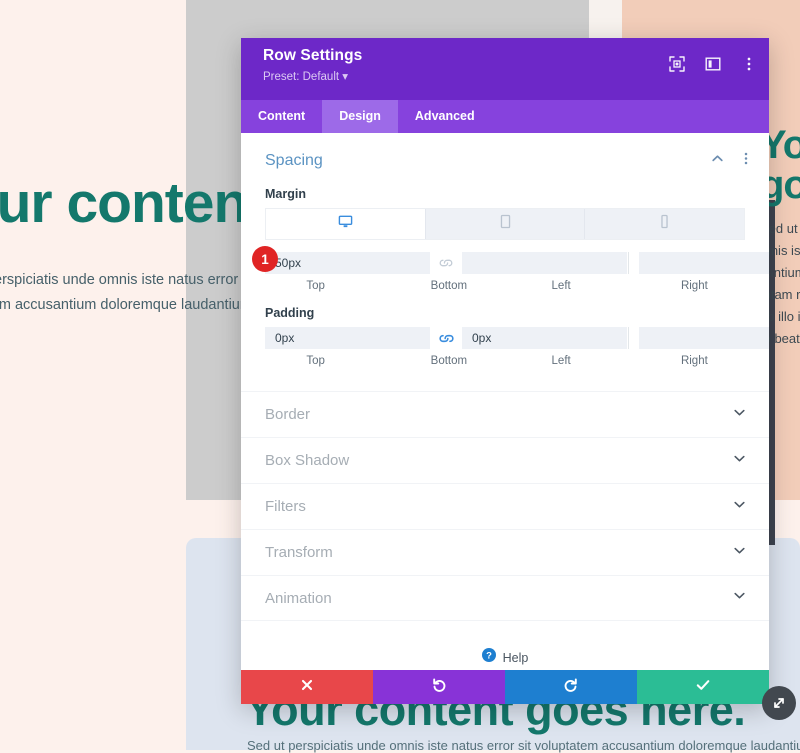 The image size is (800, 753). Describe the element at coordinates (498, 598) in the screenshot. I see `toggle-animation-label: Animation` at that location.